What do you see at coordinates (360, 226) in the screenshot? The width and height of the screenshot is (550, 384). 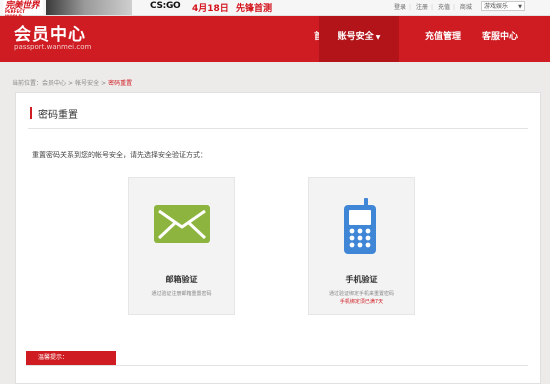 I see `mobile-phone-icon` at bounding box center [360, 226].